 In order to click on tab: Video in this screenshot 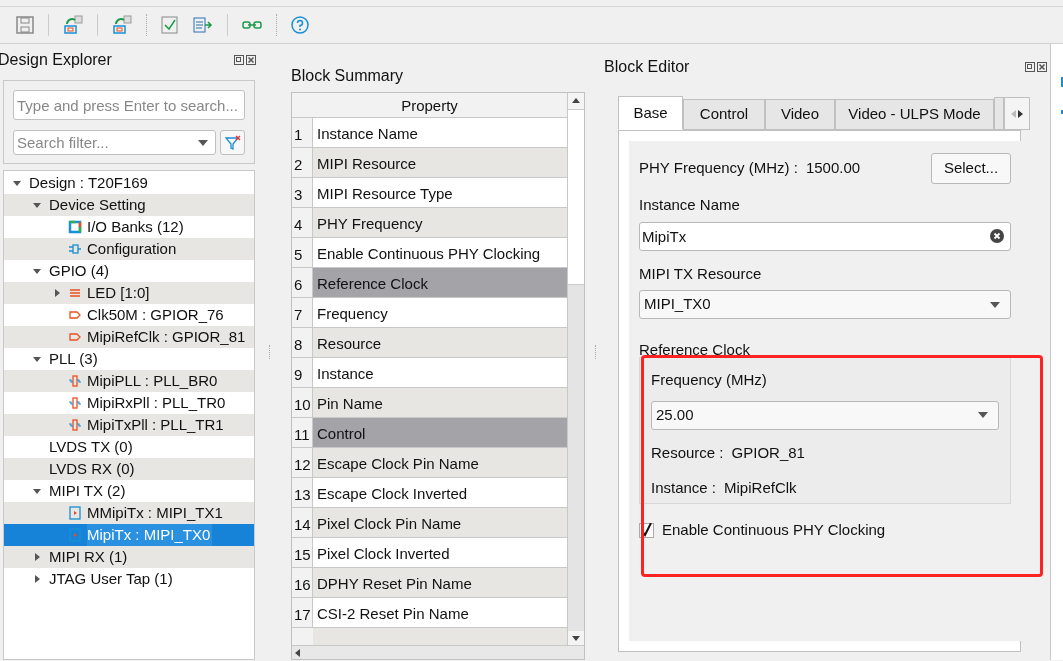, I will do `click(800, 114)`.